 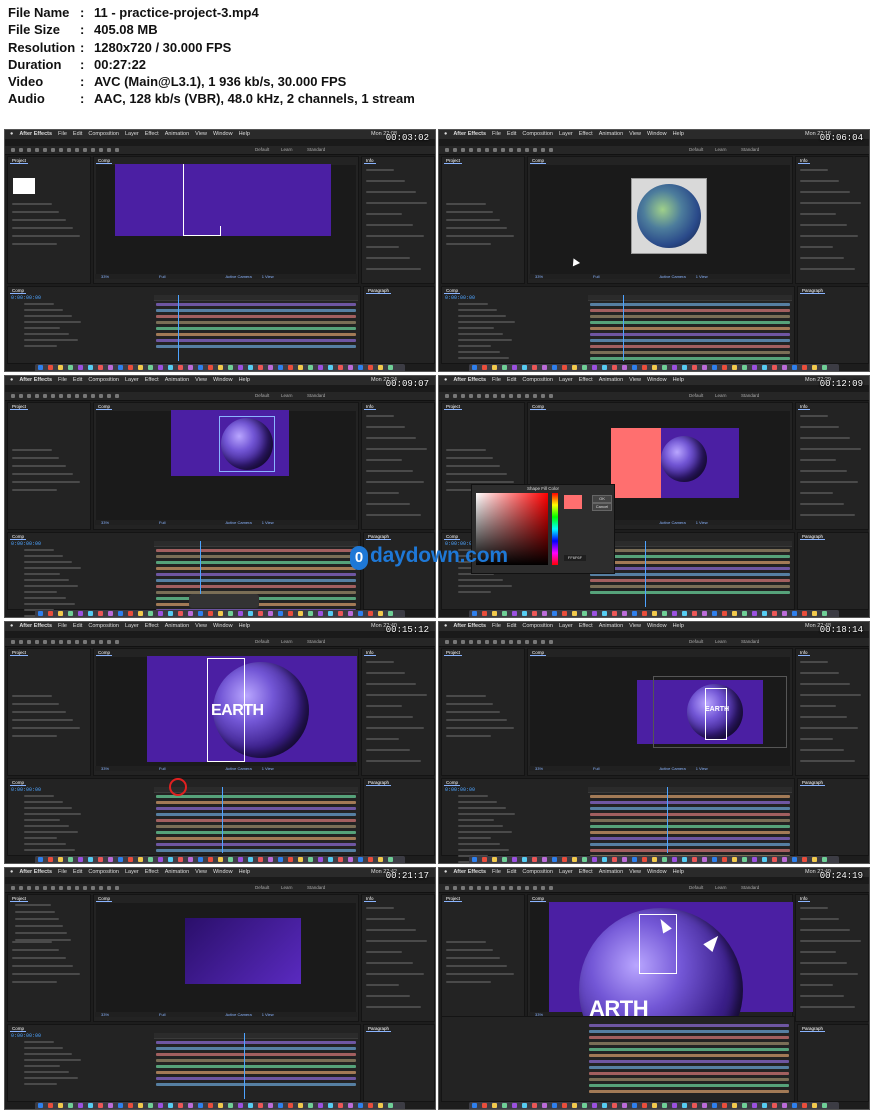 What do you see at coordinates (77, 872) in the screenshot?
I see `menu-item: Edit` at bounding box center [77, 872].